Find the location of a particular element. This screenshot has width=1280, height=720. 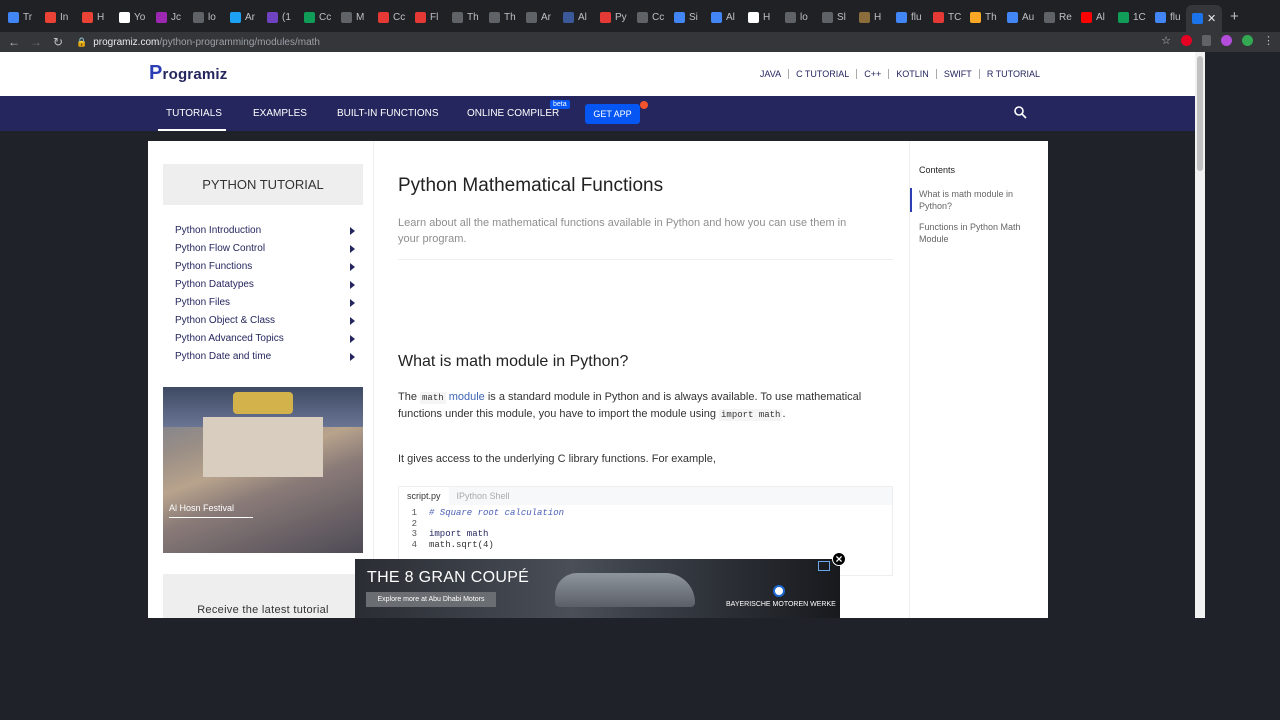

scrollbar-thumb is located at coordinates (1200, 113).